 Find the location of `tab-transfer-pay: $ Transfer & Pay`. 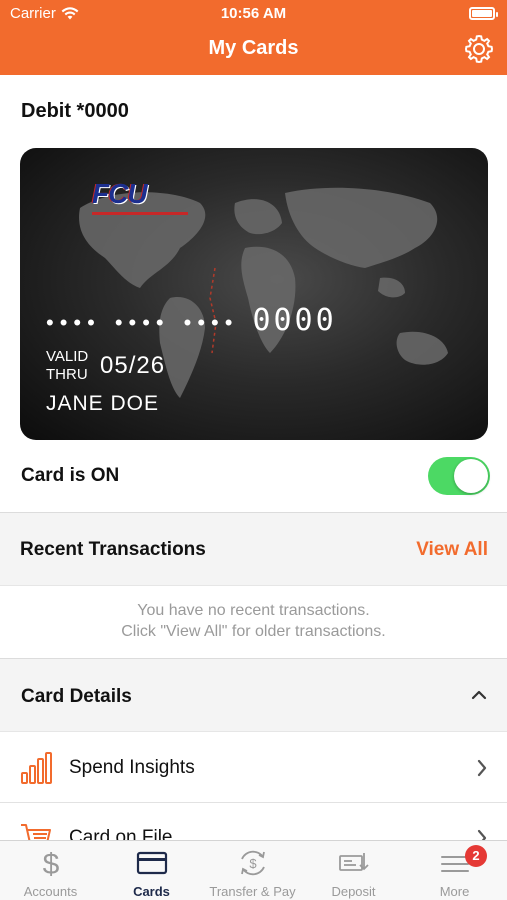

tab-transfer-pay: $ Transfer & Pay is located at coordinates (252, 870).